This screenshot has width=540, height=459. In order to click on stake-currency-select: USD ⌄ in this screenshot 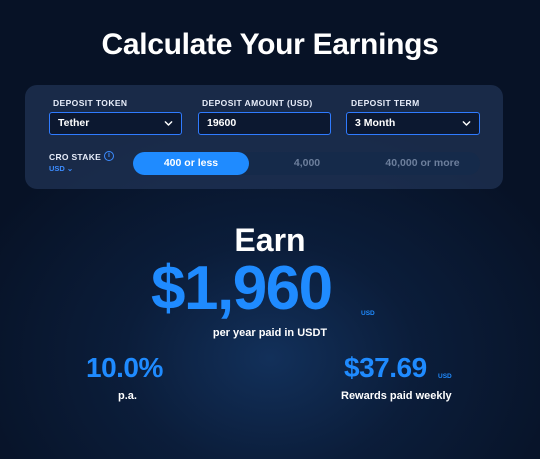, I will do `click(61, 168)`.